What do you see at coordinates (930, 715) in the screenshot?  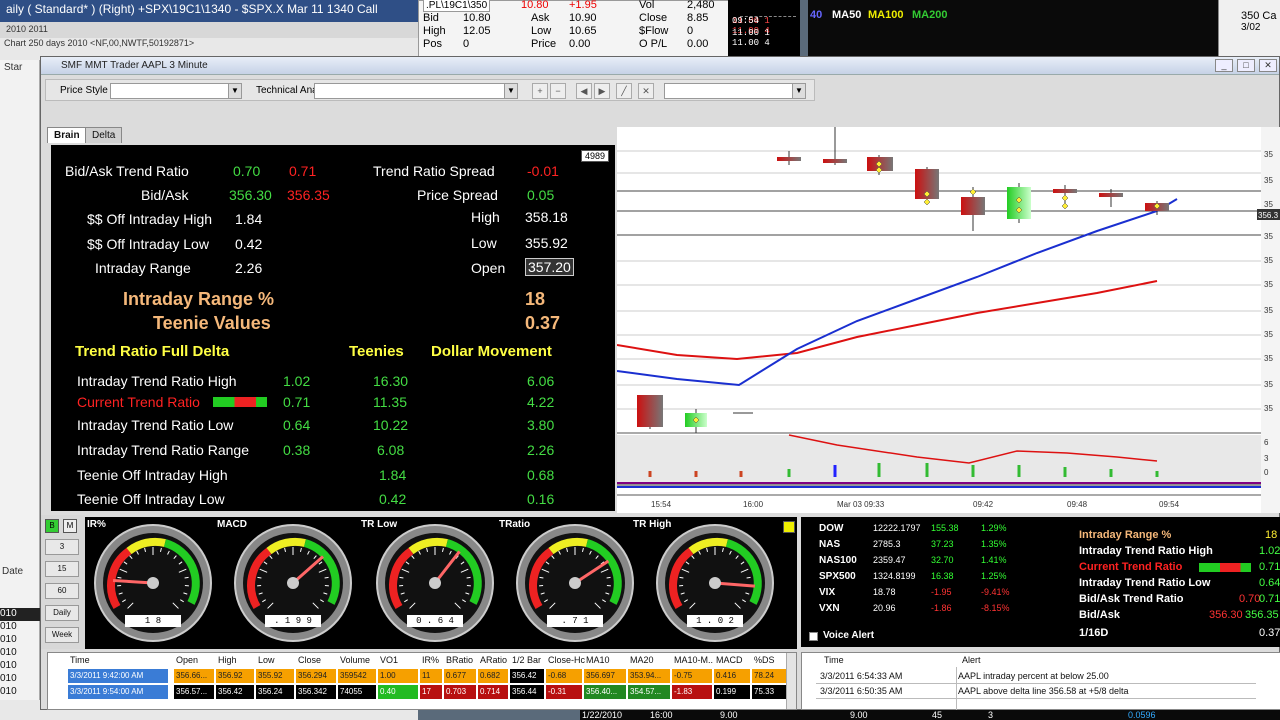 I see `background-bottom-row: 1/22/2010 16:00 9.00 9.00 45 3 0.0596` at bounding box center [930, 715].